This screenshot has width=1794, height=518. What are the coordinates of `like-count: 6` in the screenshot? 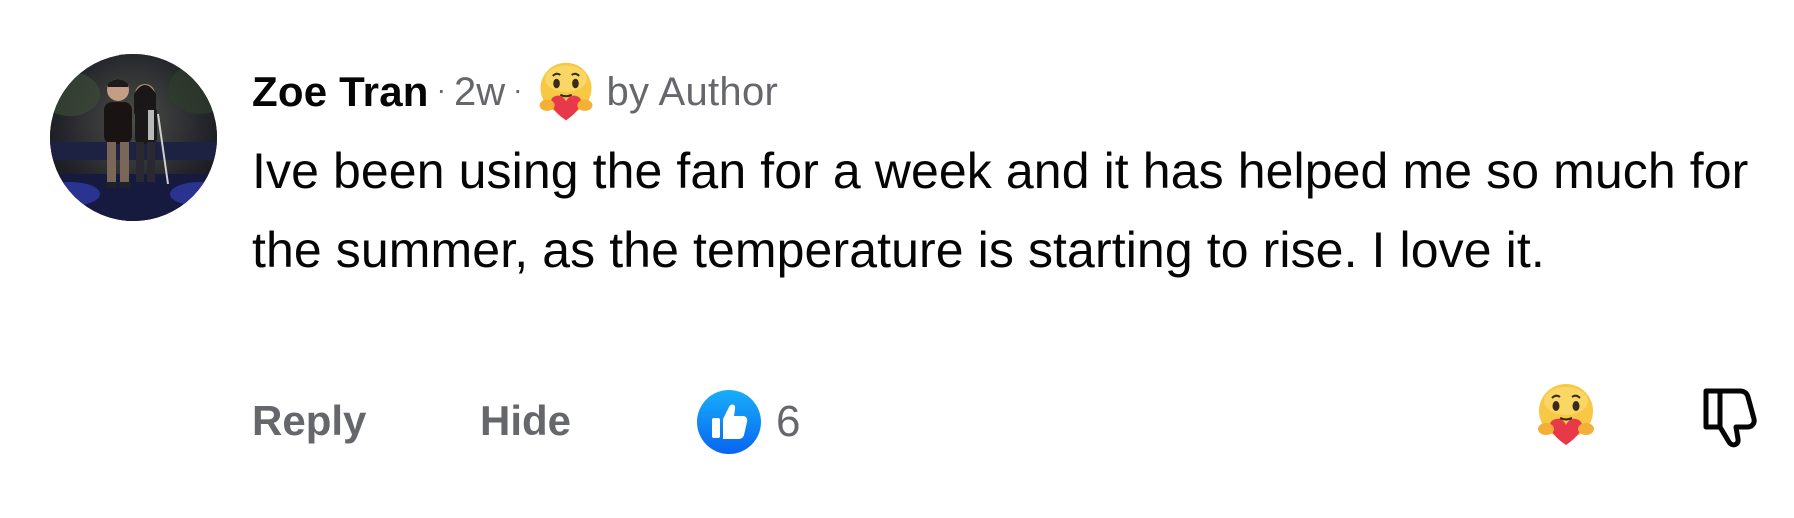 It's located at (788, 421).